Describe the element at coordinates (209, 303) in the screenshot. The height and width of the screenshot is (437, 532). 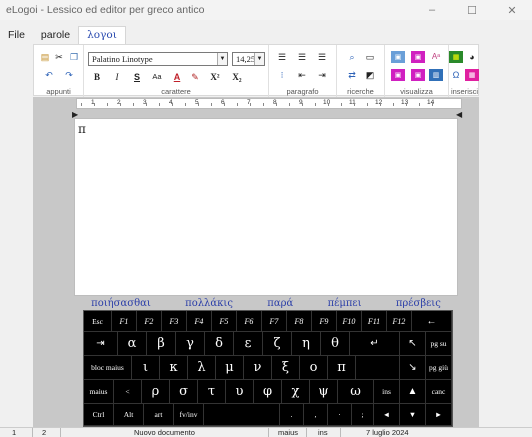
I see `suggestion-item: πολλάκις` at that location.